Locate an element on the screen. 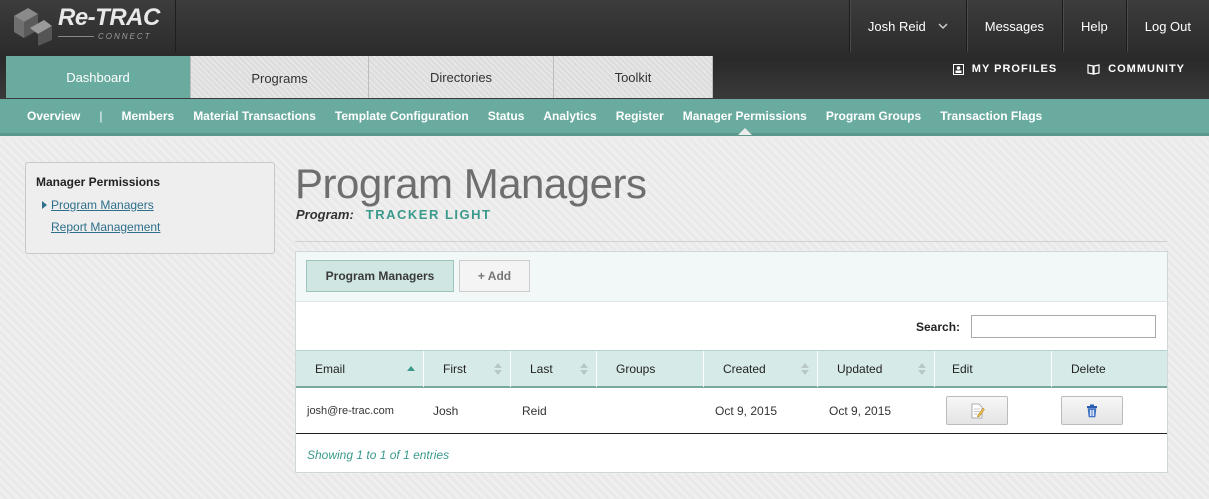 The image size is (1209, 499). cell-delete is located at coordinates (1109, 411).